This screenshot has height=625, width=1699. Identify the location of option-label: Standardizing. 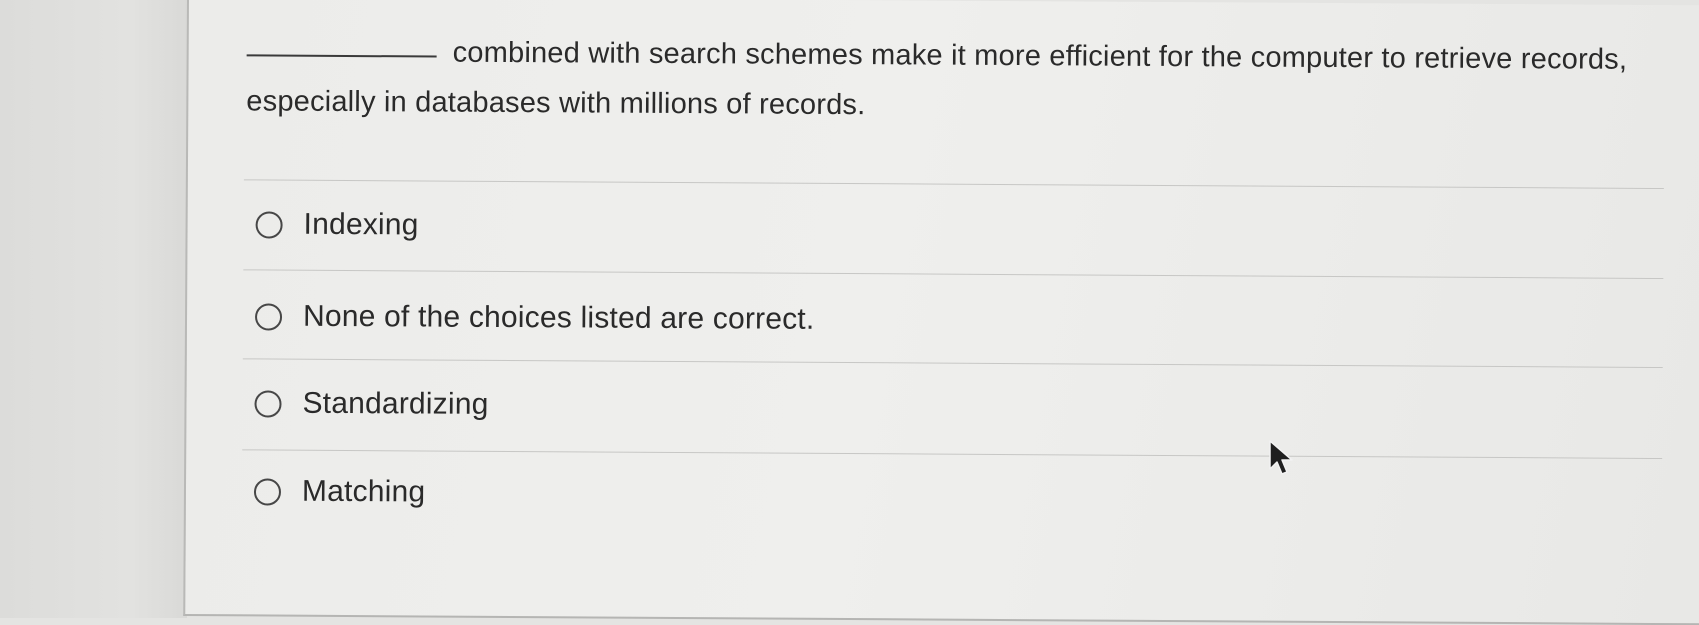
(395, 403).